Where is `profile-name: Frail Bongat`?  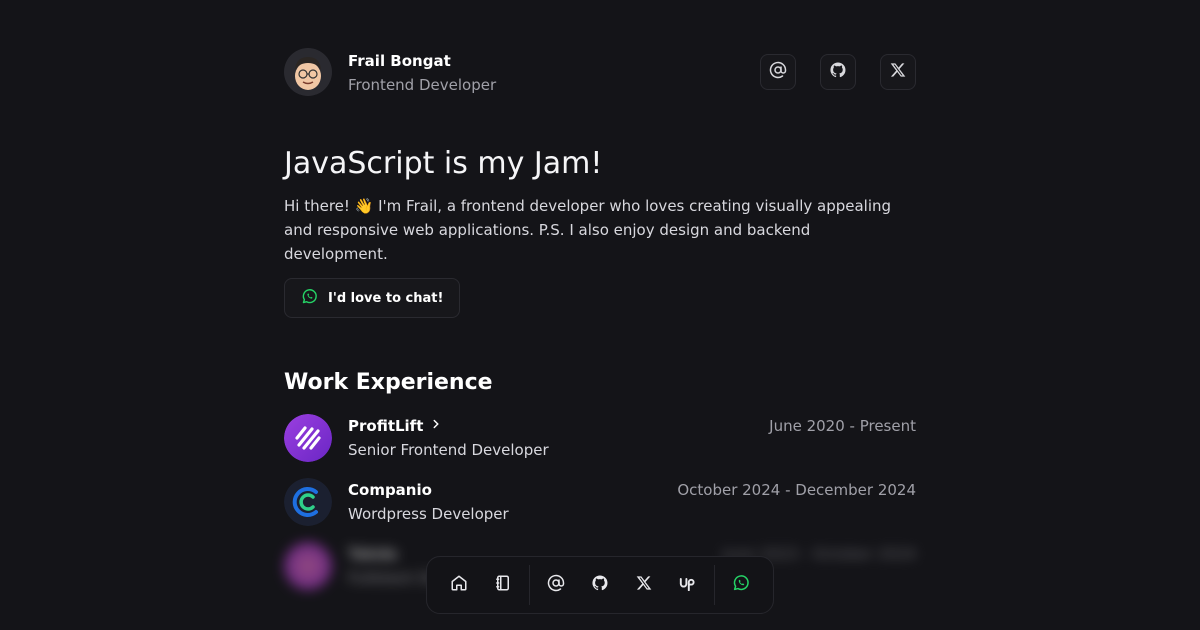 profile-name: Frail Bongat is located at coordinates (399, 61).